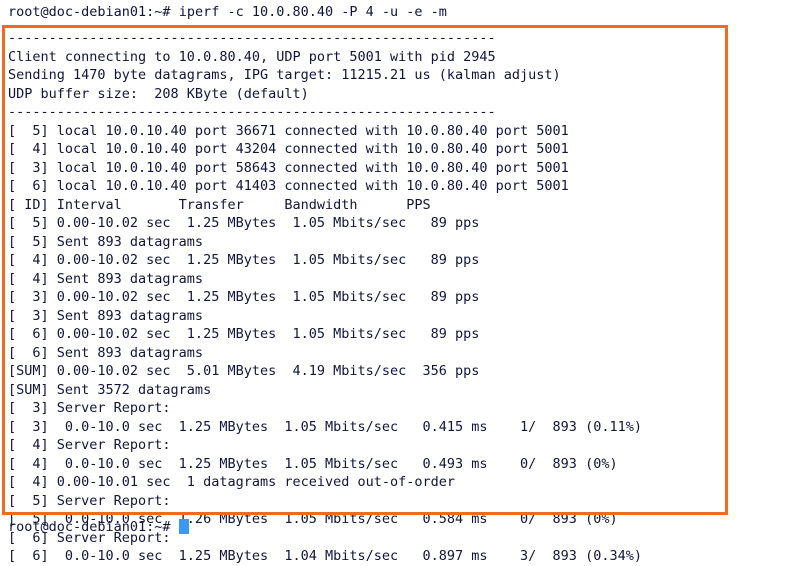  Describe the element at coordinates (106, 352) in the screenshot. I see `terminal-output-line: [ 6] Sent 893 datagrams` at that location.